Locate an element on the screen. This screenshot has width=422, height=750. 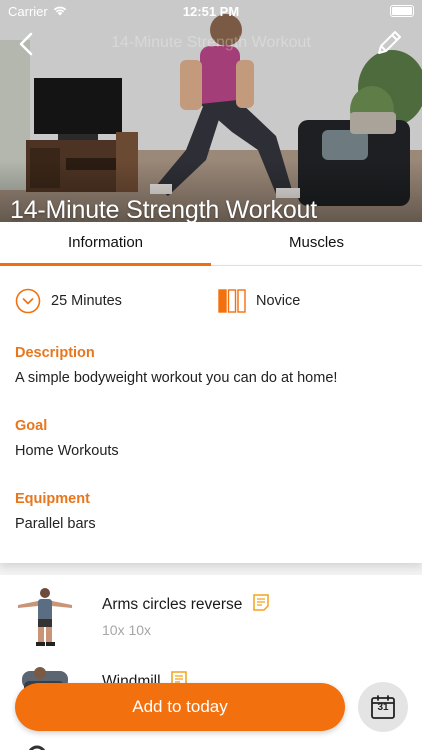
edit-button is located at coordinates (389, 43).